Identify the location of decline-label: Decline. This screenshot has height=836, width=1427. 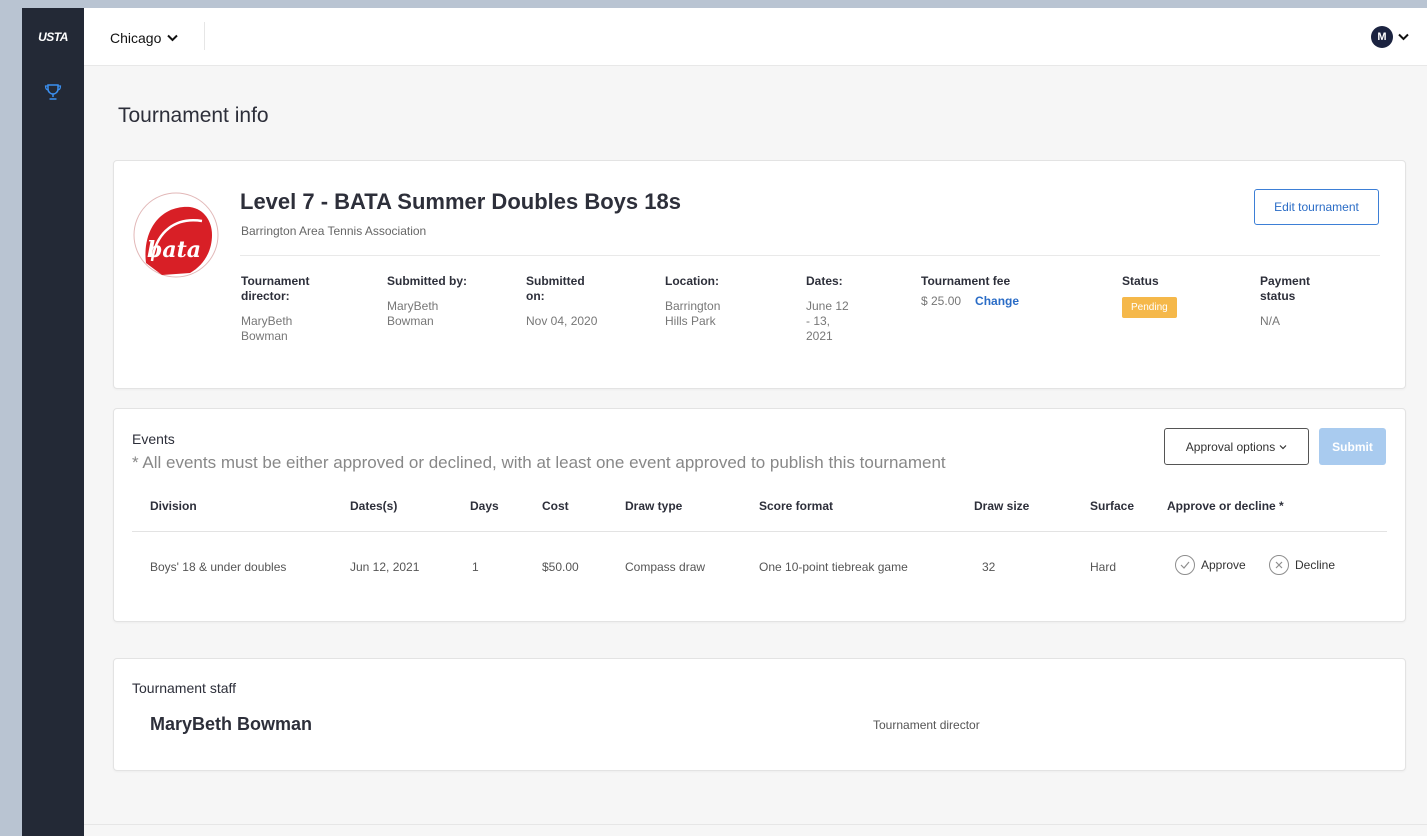
(1315, 565).